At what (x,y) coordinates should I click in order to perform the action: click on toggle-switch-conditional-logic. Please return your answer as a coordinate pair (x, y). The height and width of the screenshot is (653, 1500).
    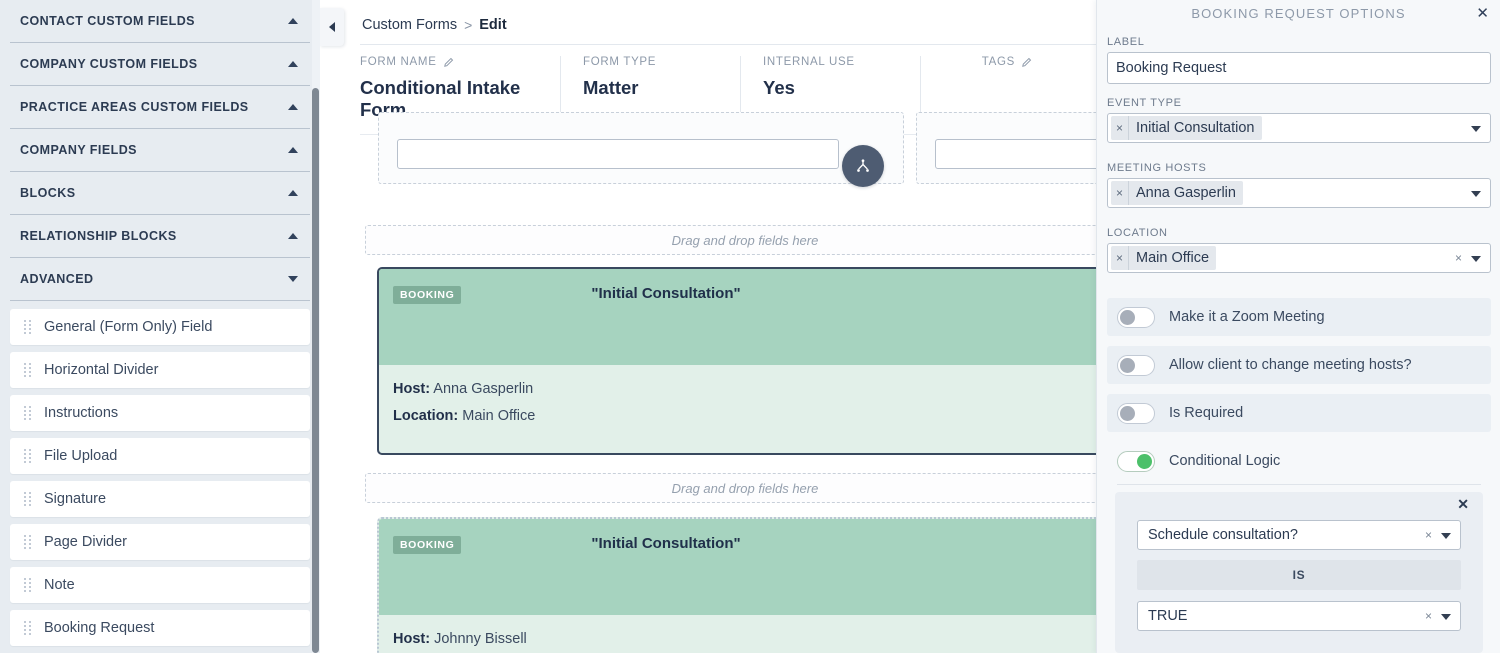
    Looking at the image, I should click on (1136, 461).